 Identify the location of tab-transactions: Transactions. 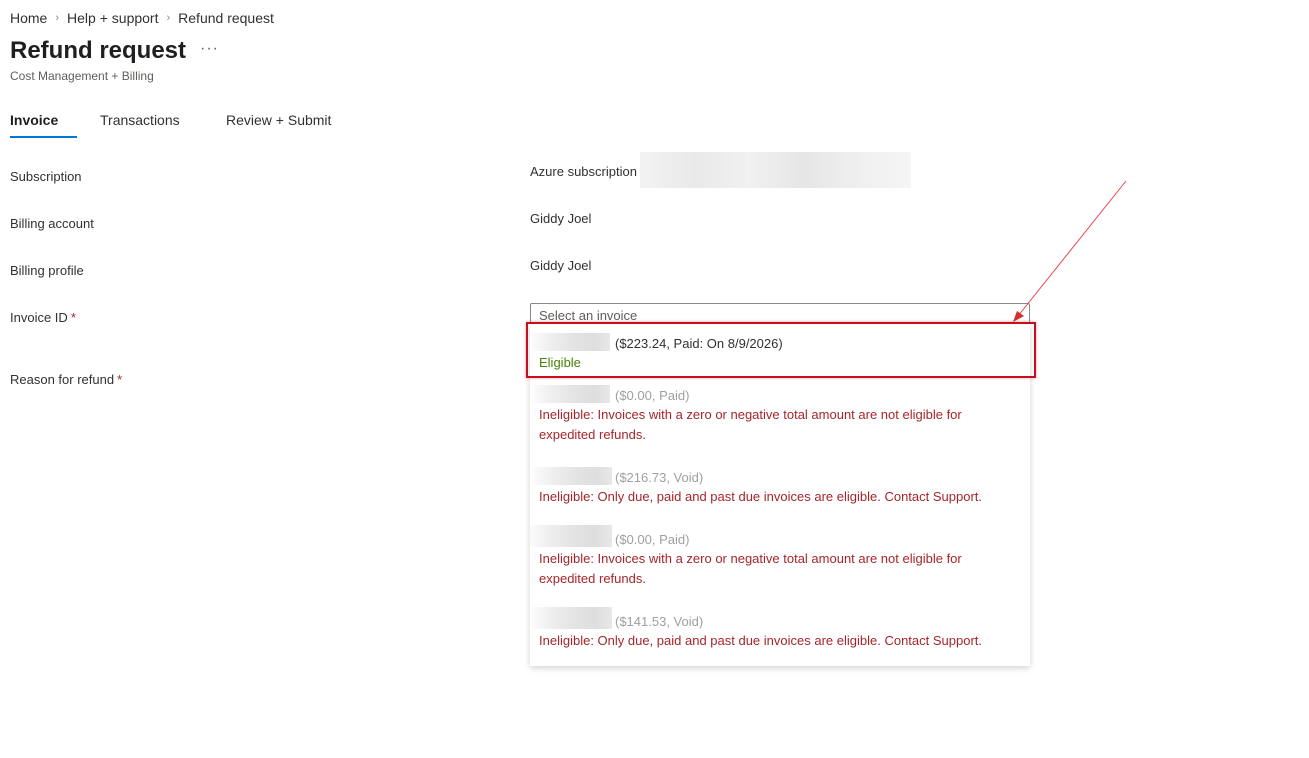
(140, 120).